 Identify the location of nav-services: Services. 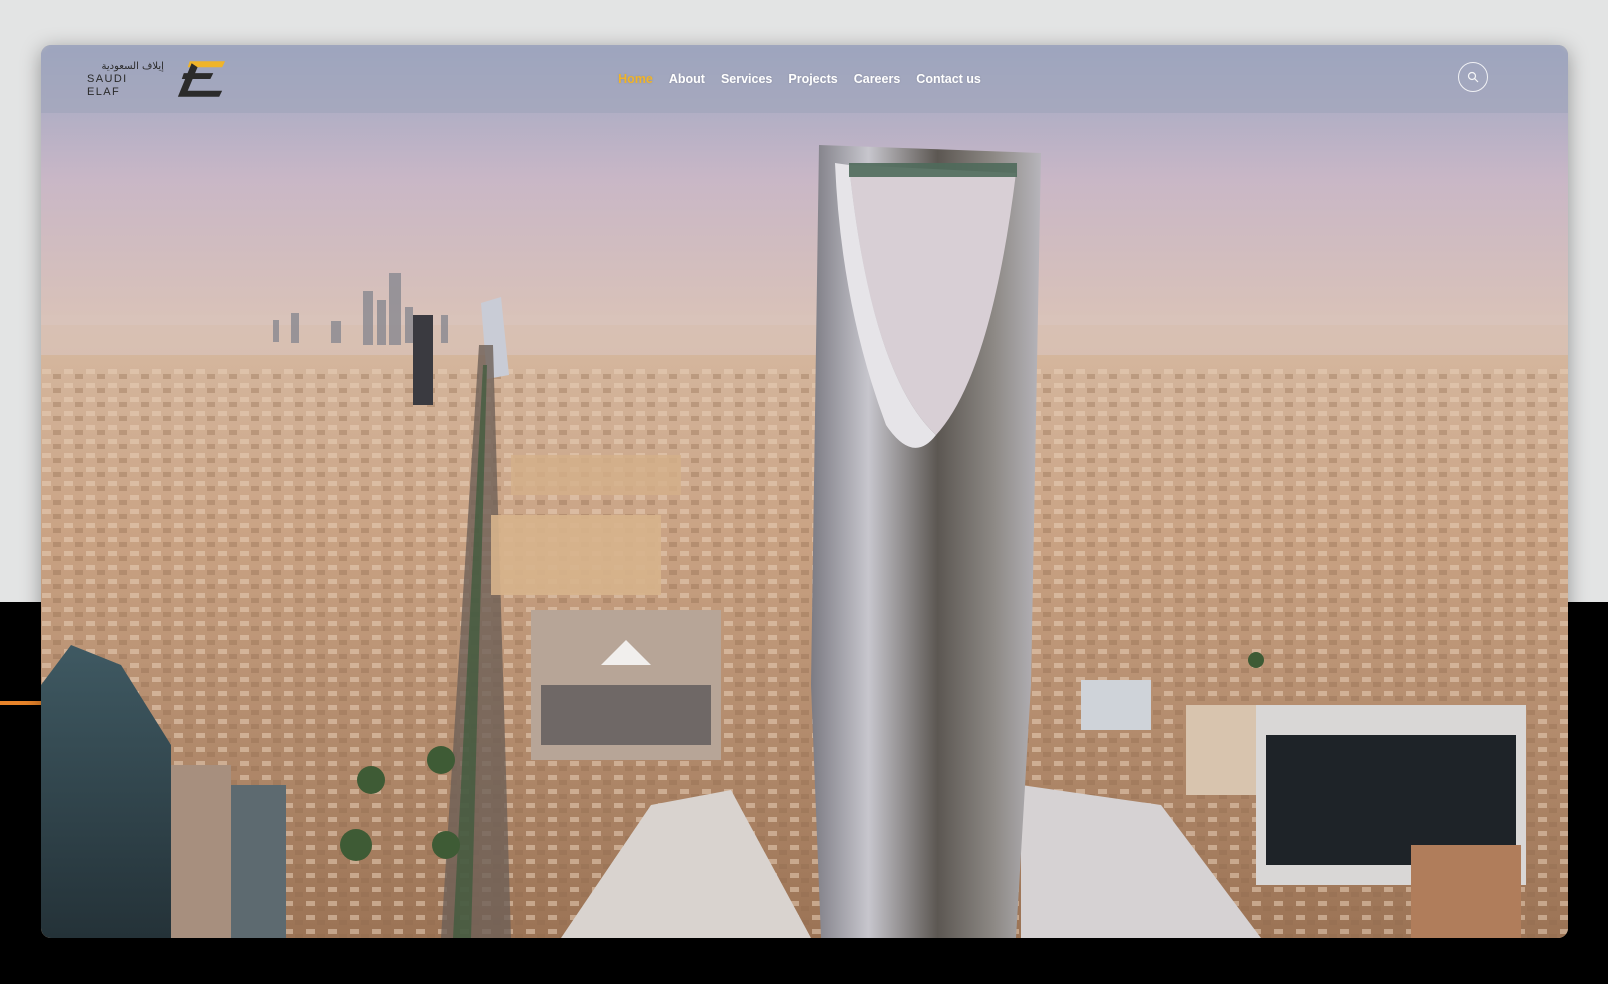
(746, 79).